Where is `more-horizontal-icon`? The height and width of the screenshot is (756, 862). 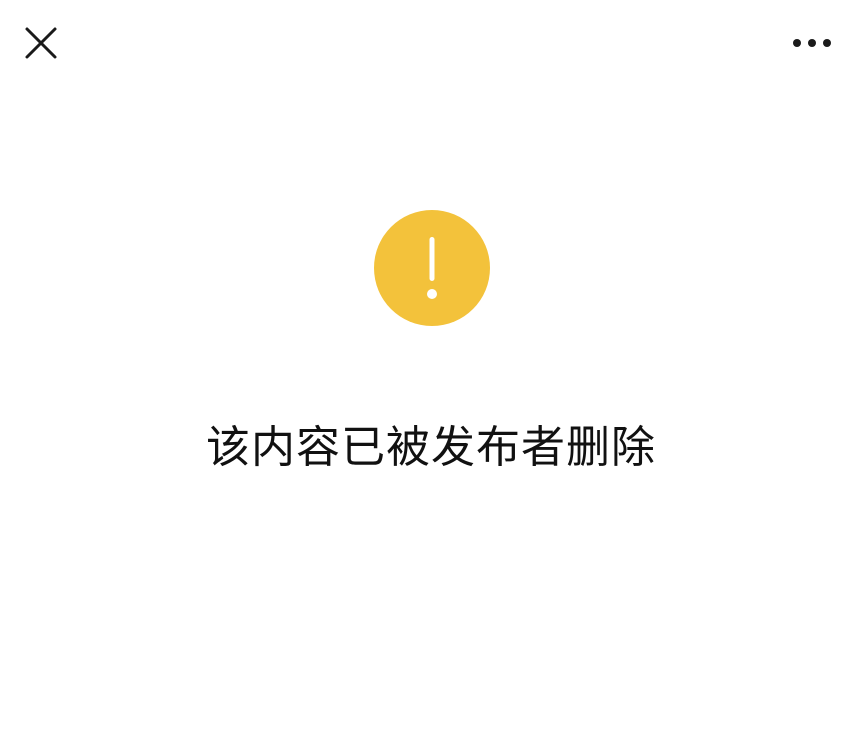
more-horizontal-icon is located at coordinates (812, 43).